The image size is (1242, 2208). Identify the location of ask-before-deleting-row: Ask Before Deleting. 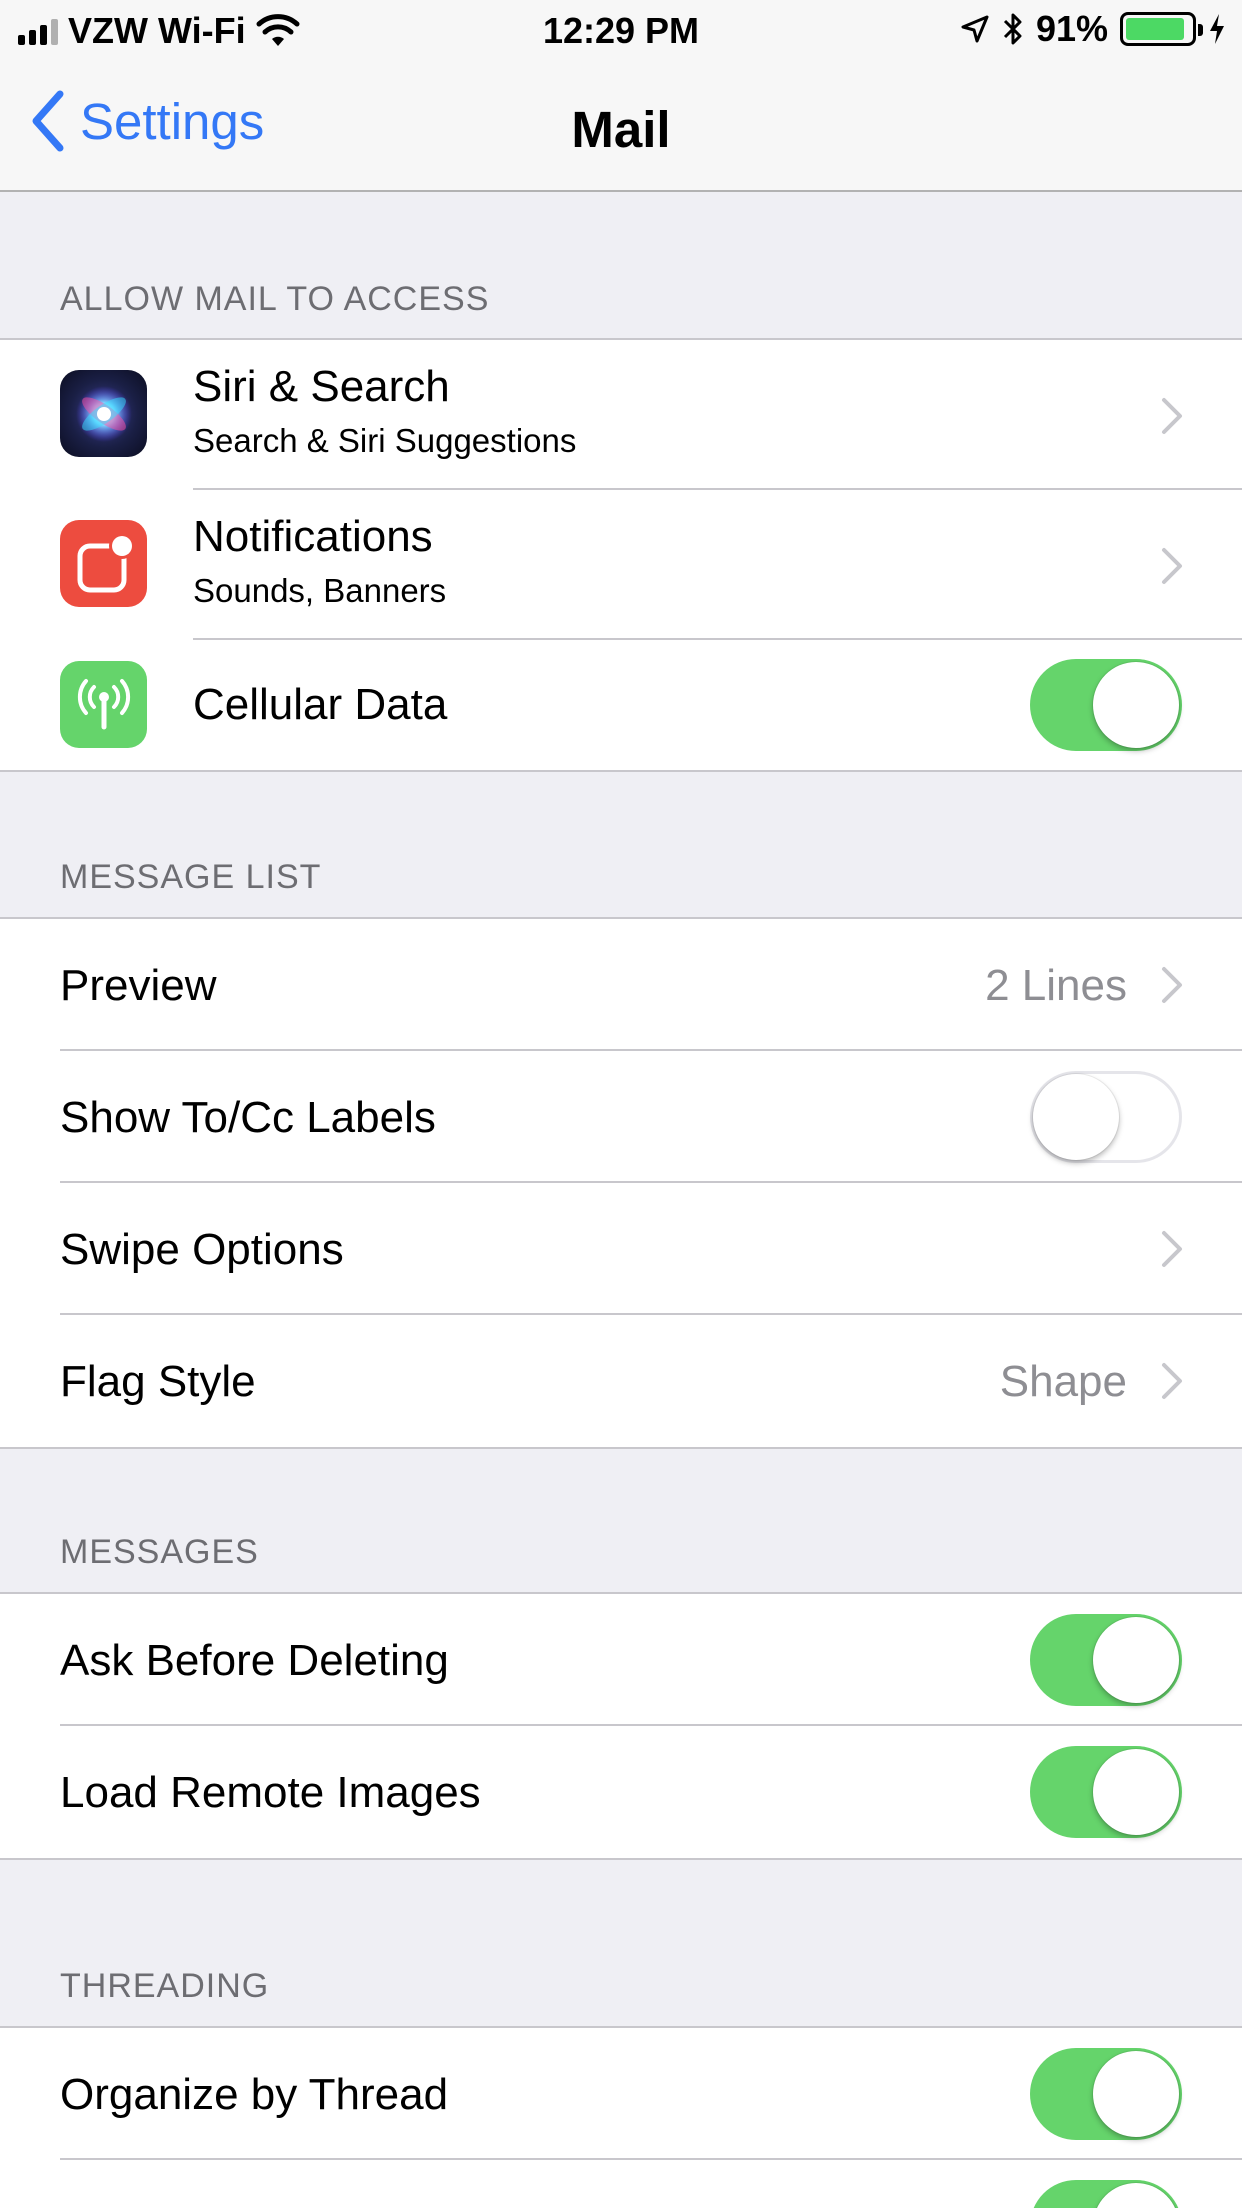
(621, 1660).